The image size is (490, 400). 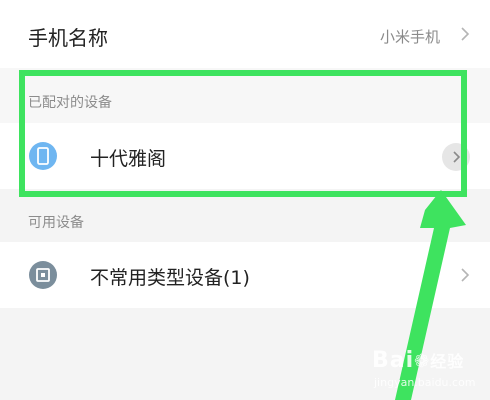 What do you see at coordinates (70, 103) in the screenshot?
I see `paired-devices-title: 已配对的设备` at bounding box center [70, 103].